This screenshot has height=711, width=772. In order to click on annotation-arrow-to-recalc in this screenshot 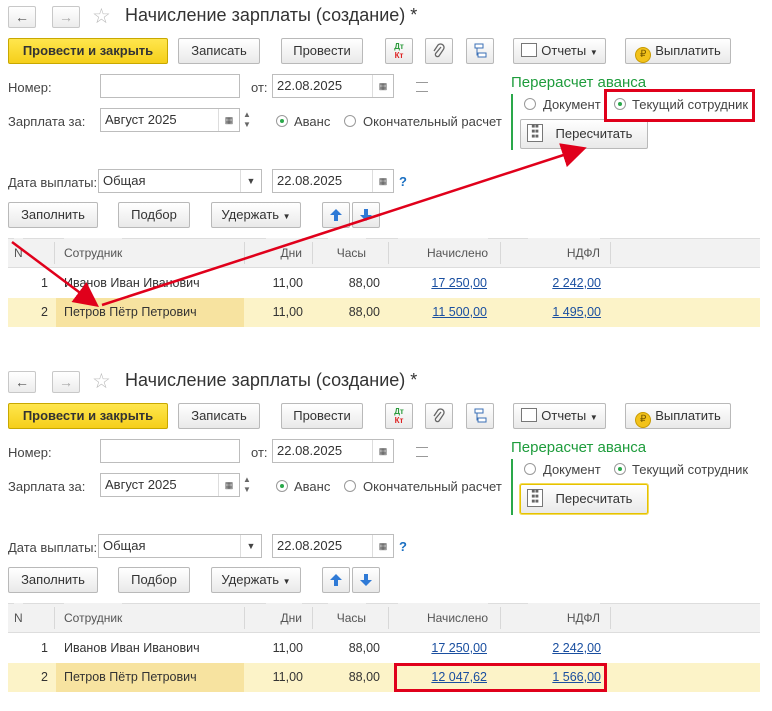, I will do `click(344, 225)`.